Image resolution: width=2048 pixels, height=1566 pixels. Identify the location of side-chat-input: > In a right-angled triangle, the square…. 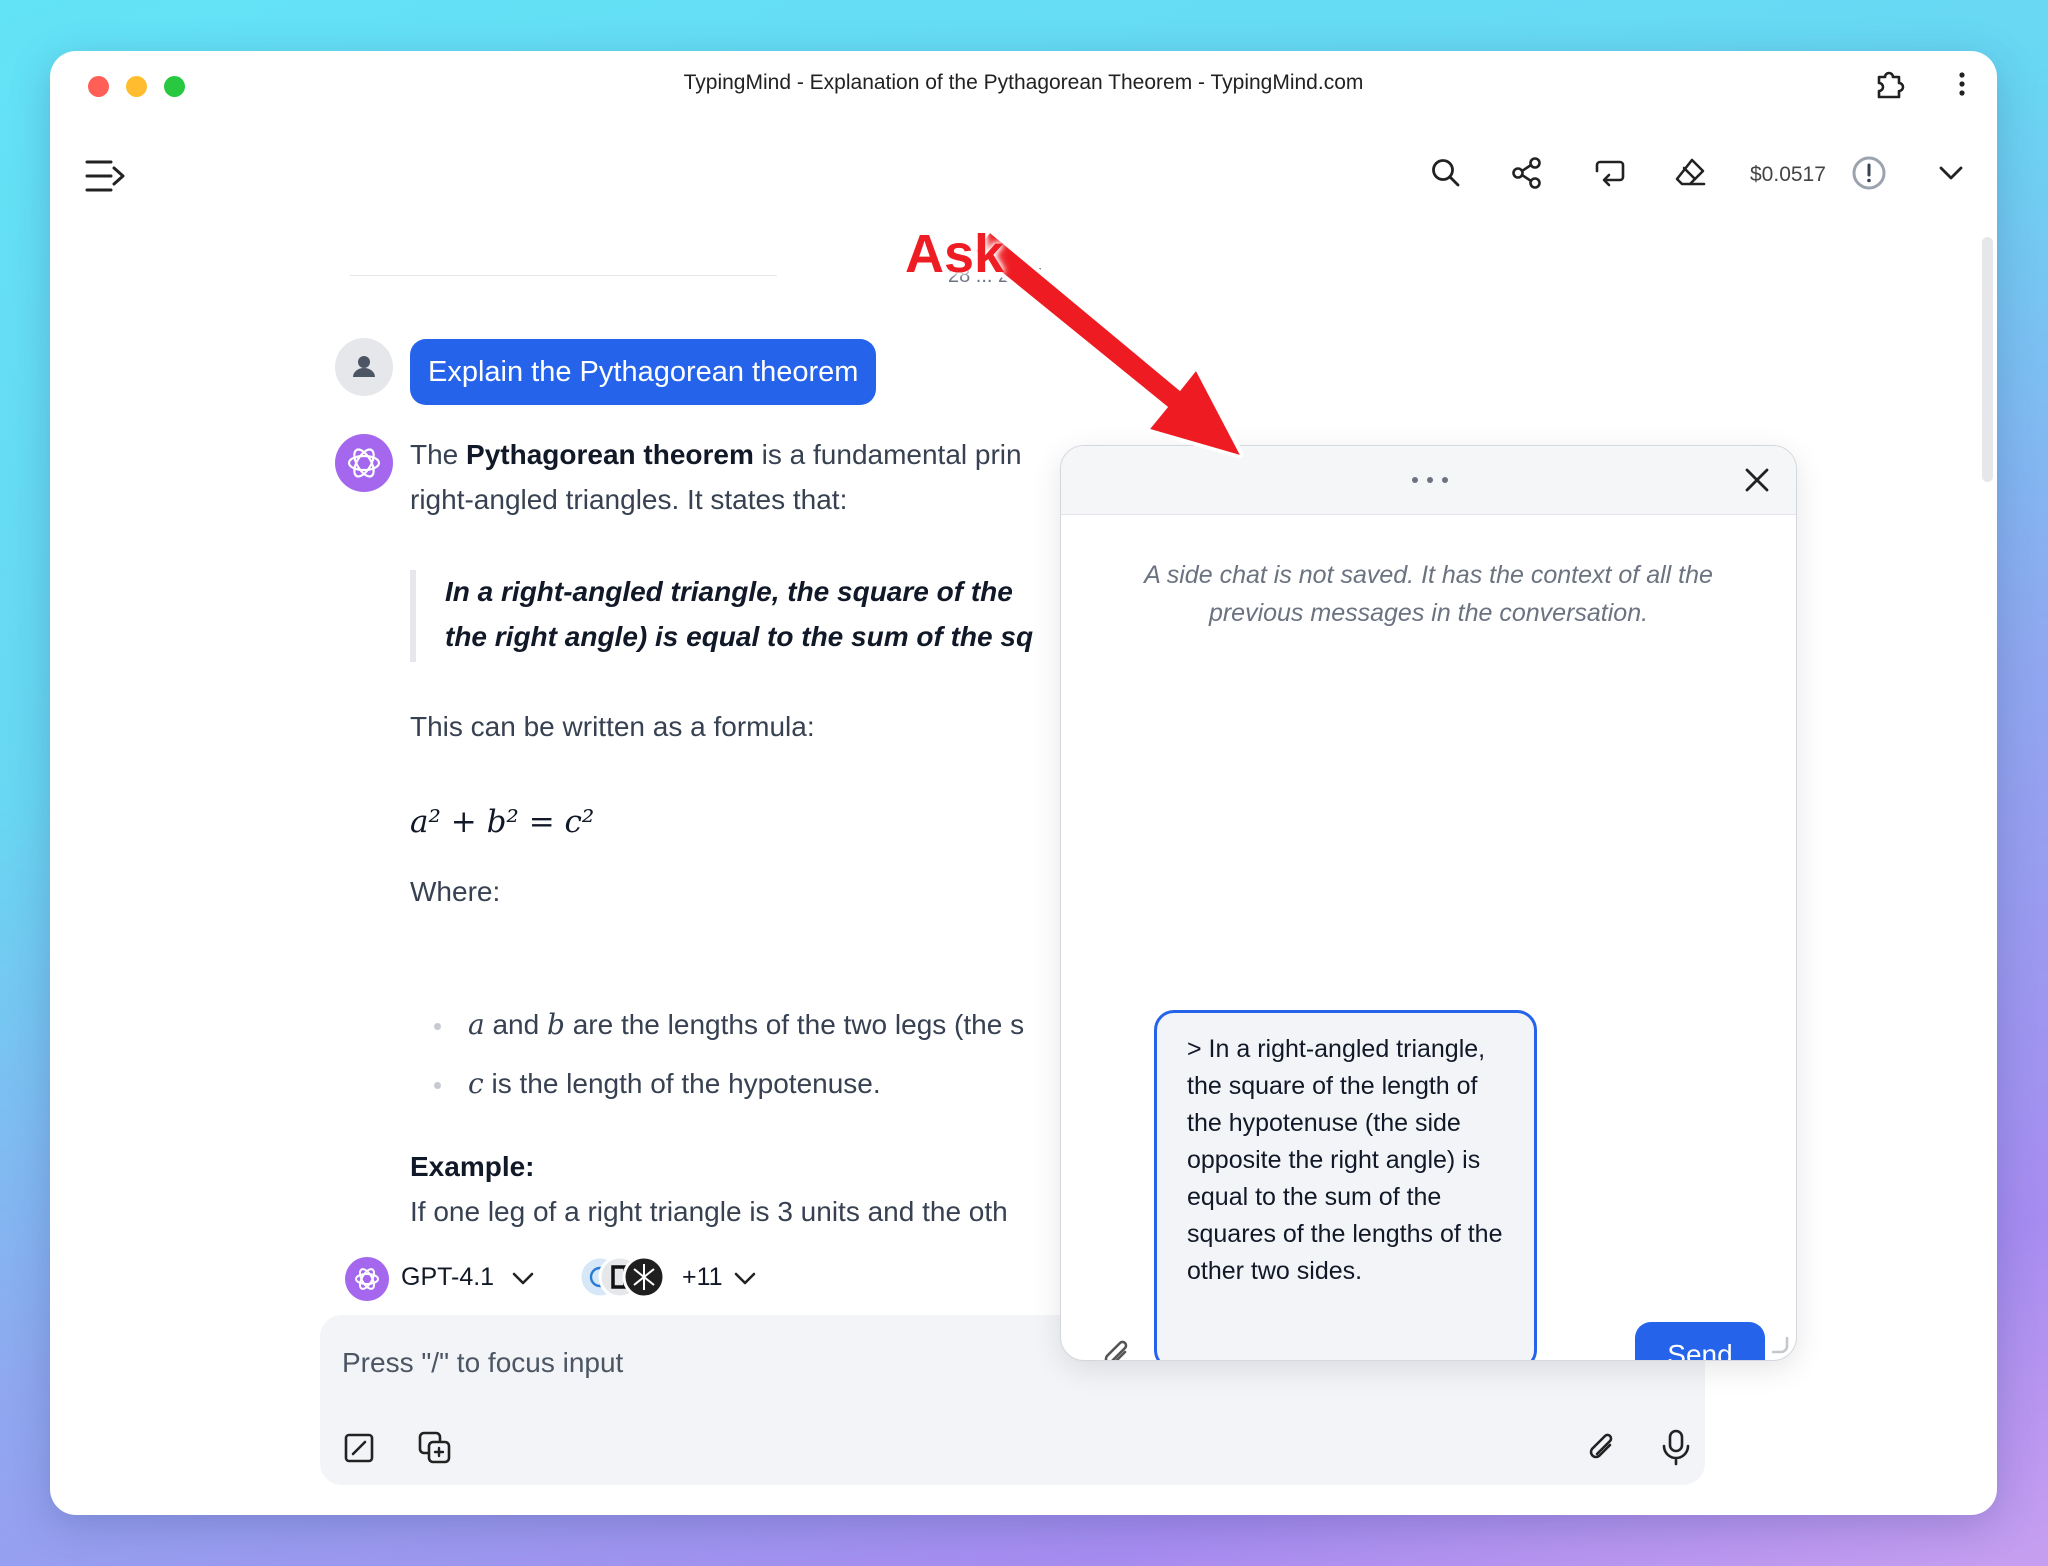
(1345, 1185).